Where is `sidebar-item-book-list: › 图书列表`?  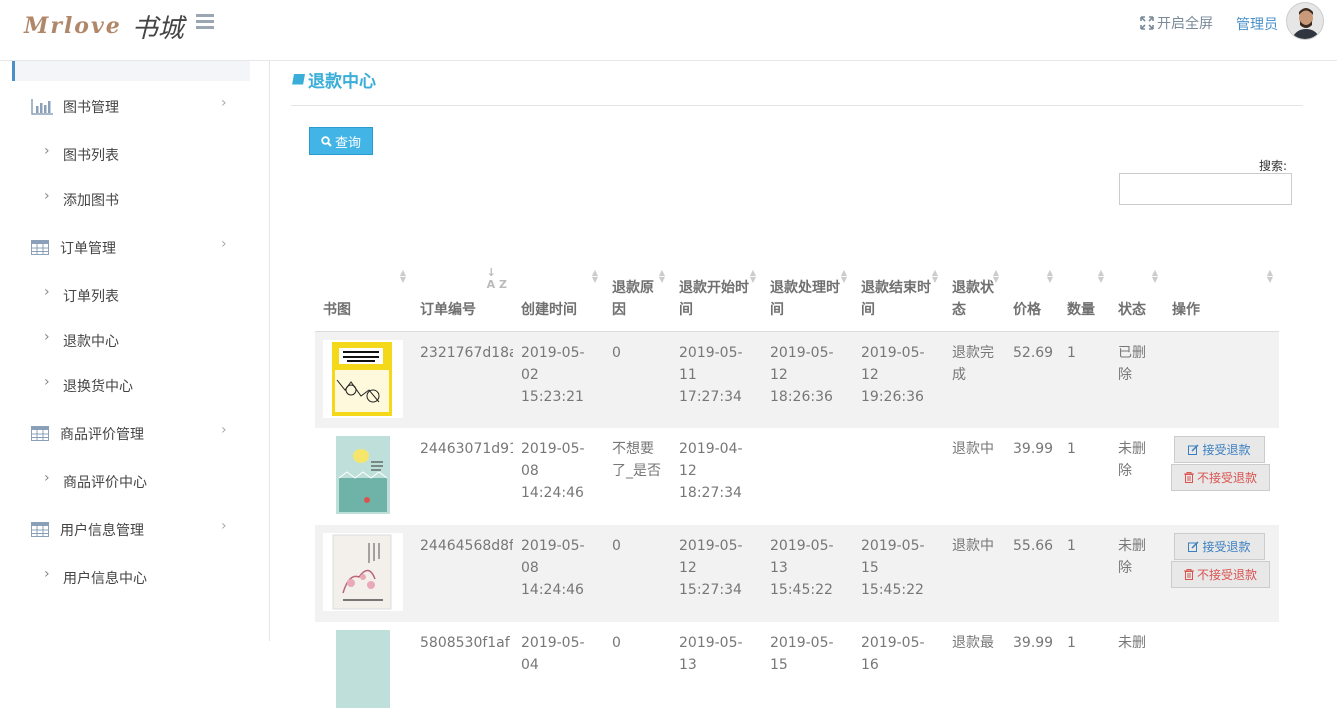
sidebar-item-book-list: › 图书列表 is located at coordinates (125, 155).